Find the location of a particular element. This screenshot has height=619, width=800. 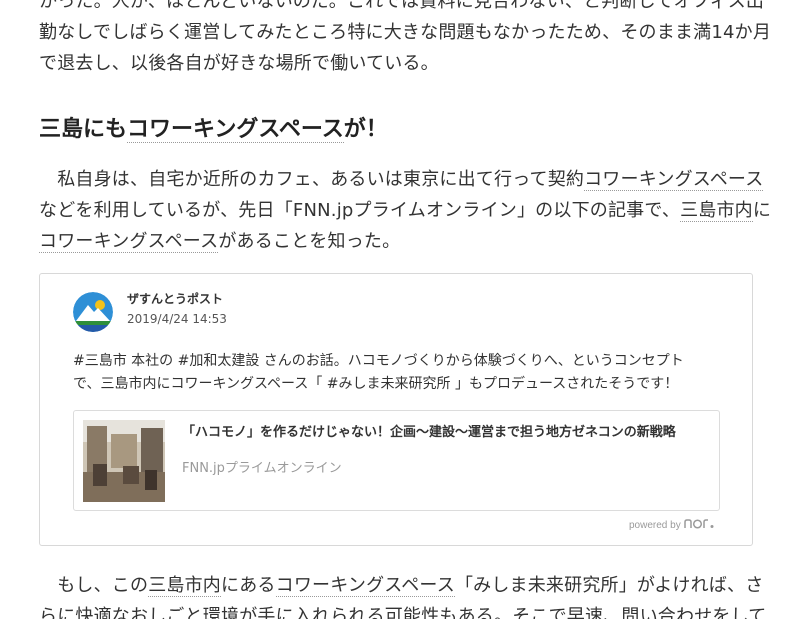

paragraph-text: 私自身は、自宅か近所のカフェ、あるいは東京に出て行って契約 is located at coordinates (312, 179).